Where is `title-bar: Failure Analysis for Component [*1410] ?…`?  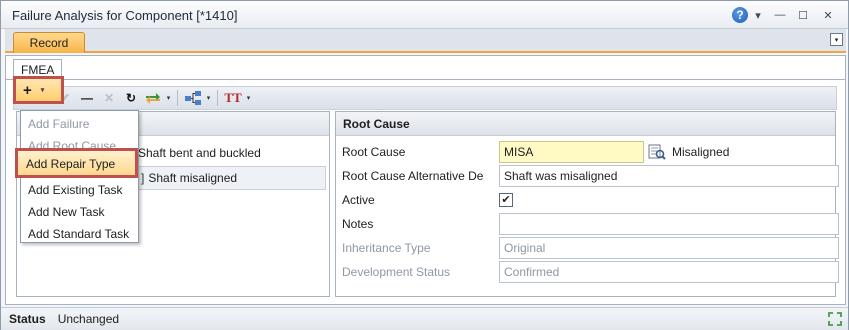 title-bar: Failure Analysis for Component [*1410] ?… is located at coordinates (424, 15).